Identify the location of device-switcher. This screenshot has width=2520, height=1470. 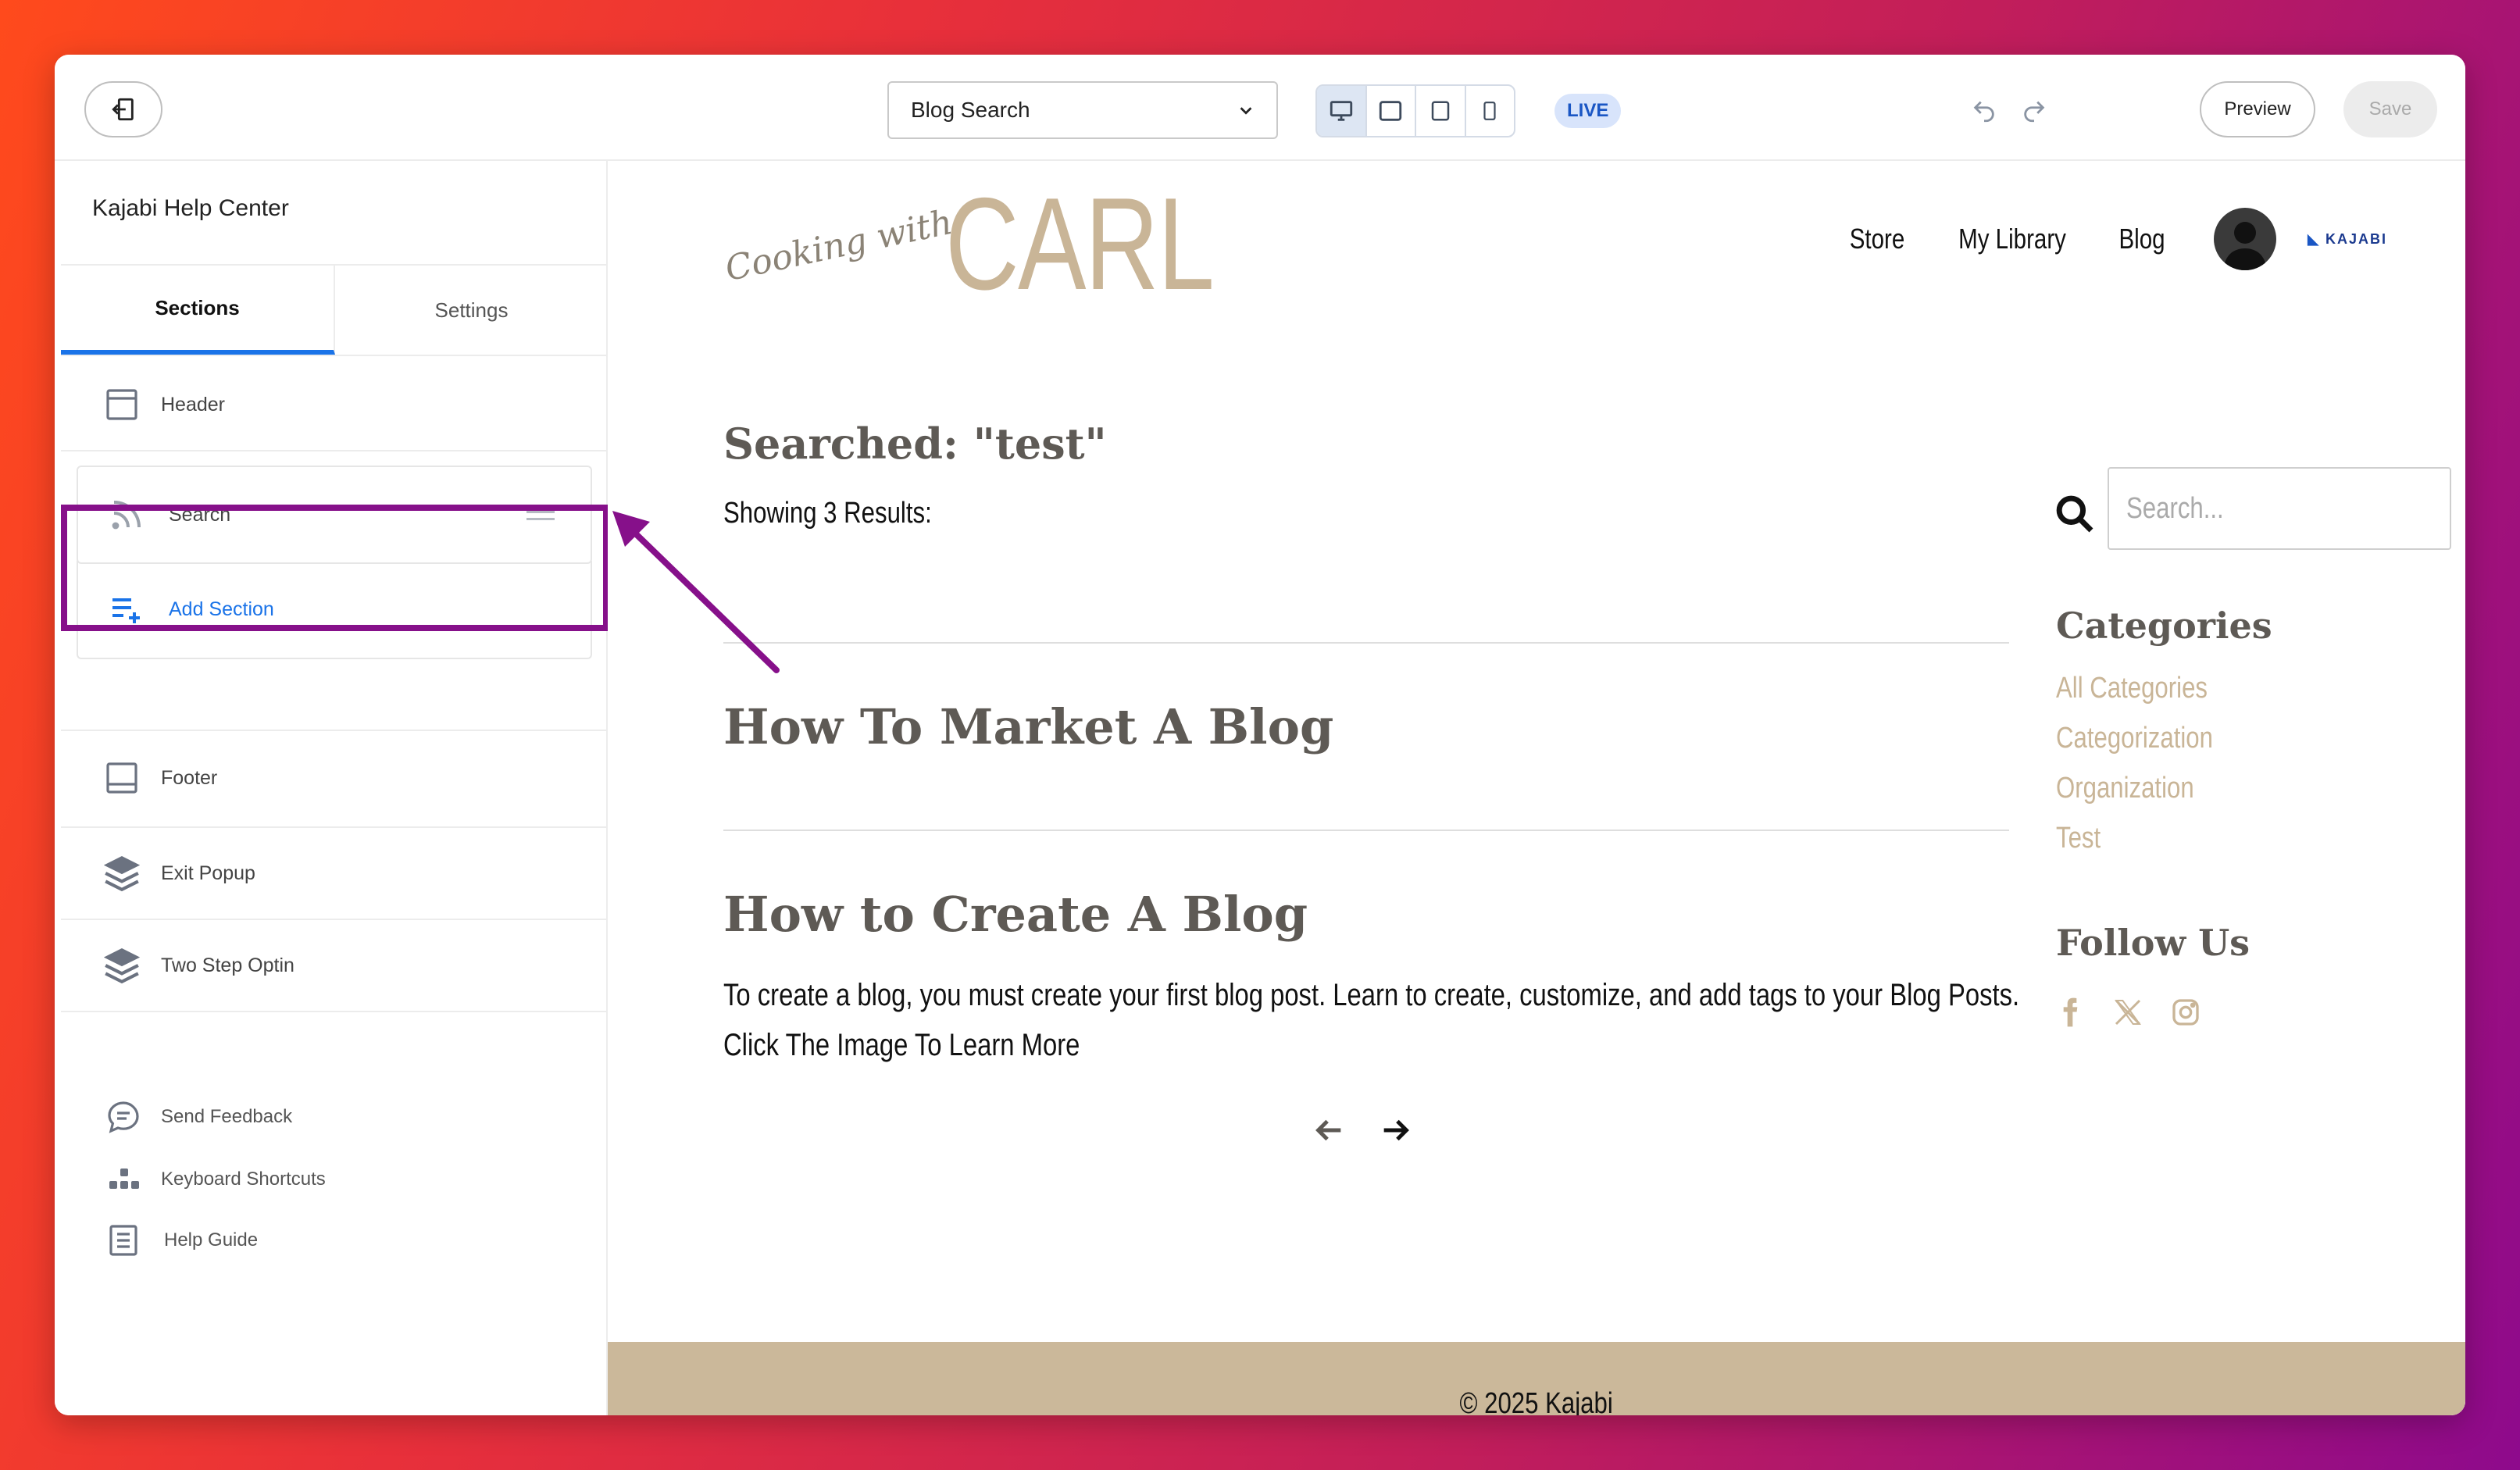
(1415, 110).